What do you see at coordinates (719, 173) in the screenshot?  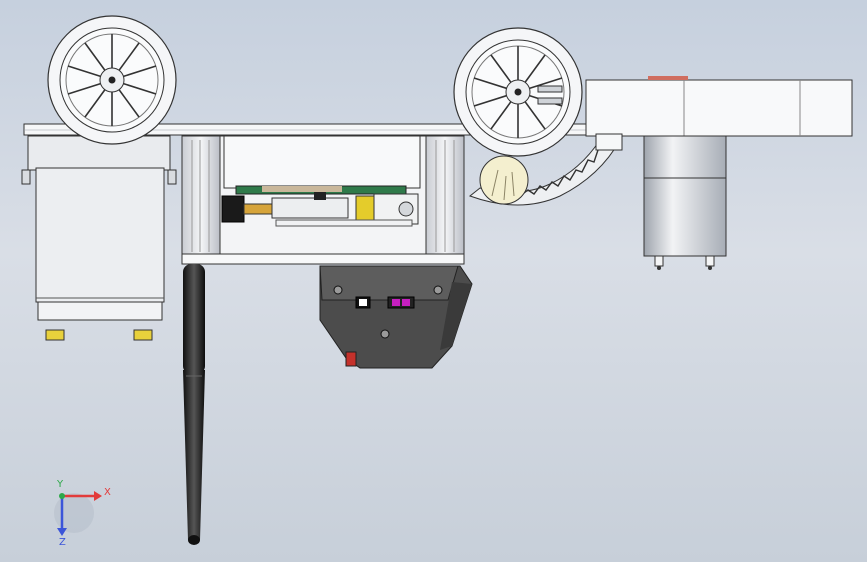 I see `gear-motor` at bounding box center [719, 173].